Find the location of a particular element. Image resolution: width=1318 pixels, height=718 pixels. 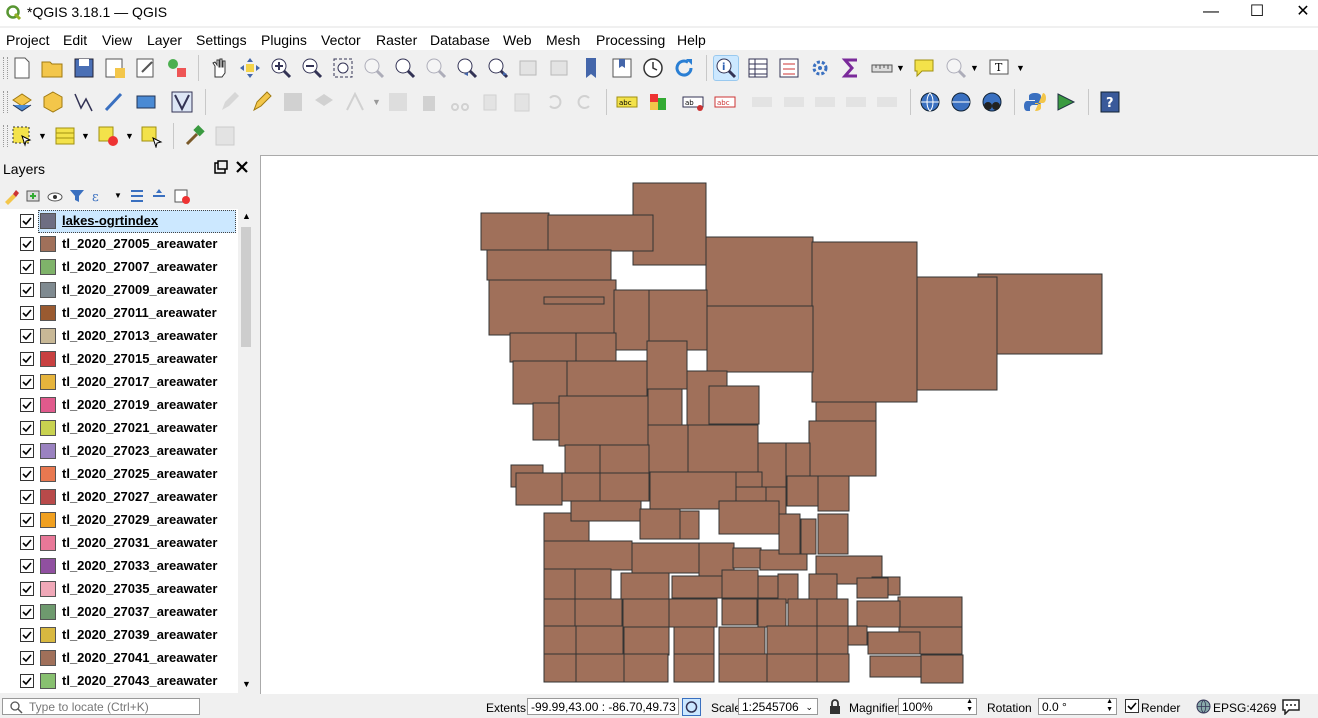

layer-row: tl_2020_27019_areawater is located at coordinates (119, 405).